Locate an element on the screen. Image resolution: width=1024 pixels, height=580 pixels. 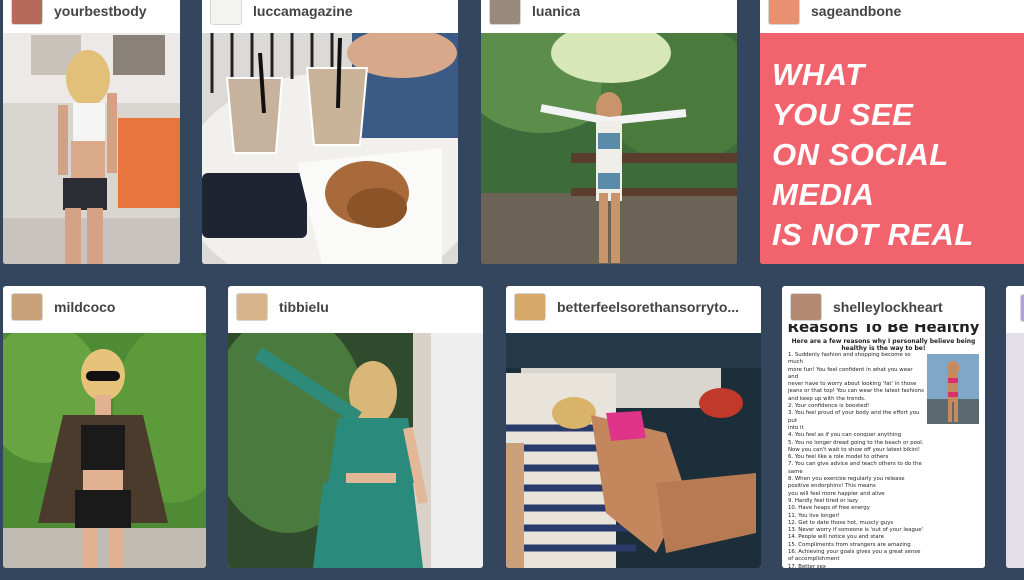
post-card: mildcoco is located at coordinates (104, 427).